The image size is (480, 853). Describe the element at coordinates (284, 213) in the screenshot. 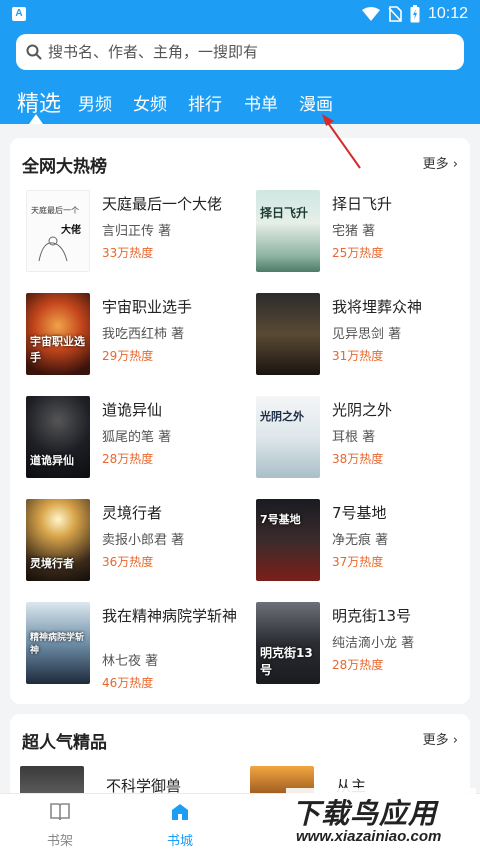

I see `cover-title-text: 择日飞升` at that location.